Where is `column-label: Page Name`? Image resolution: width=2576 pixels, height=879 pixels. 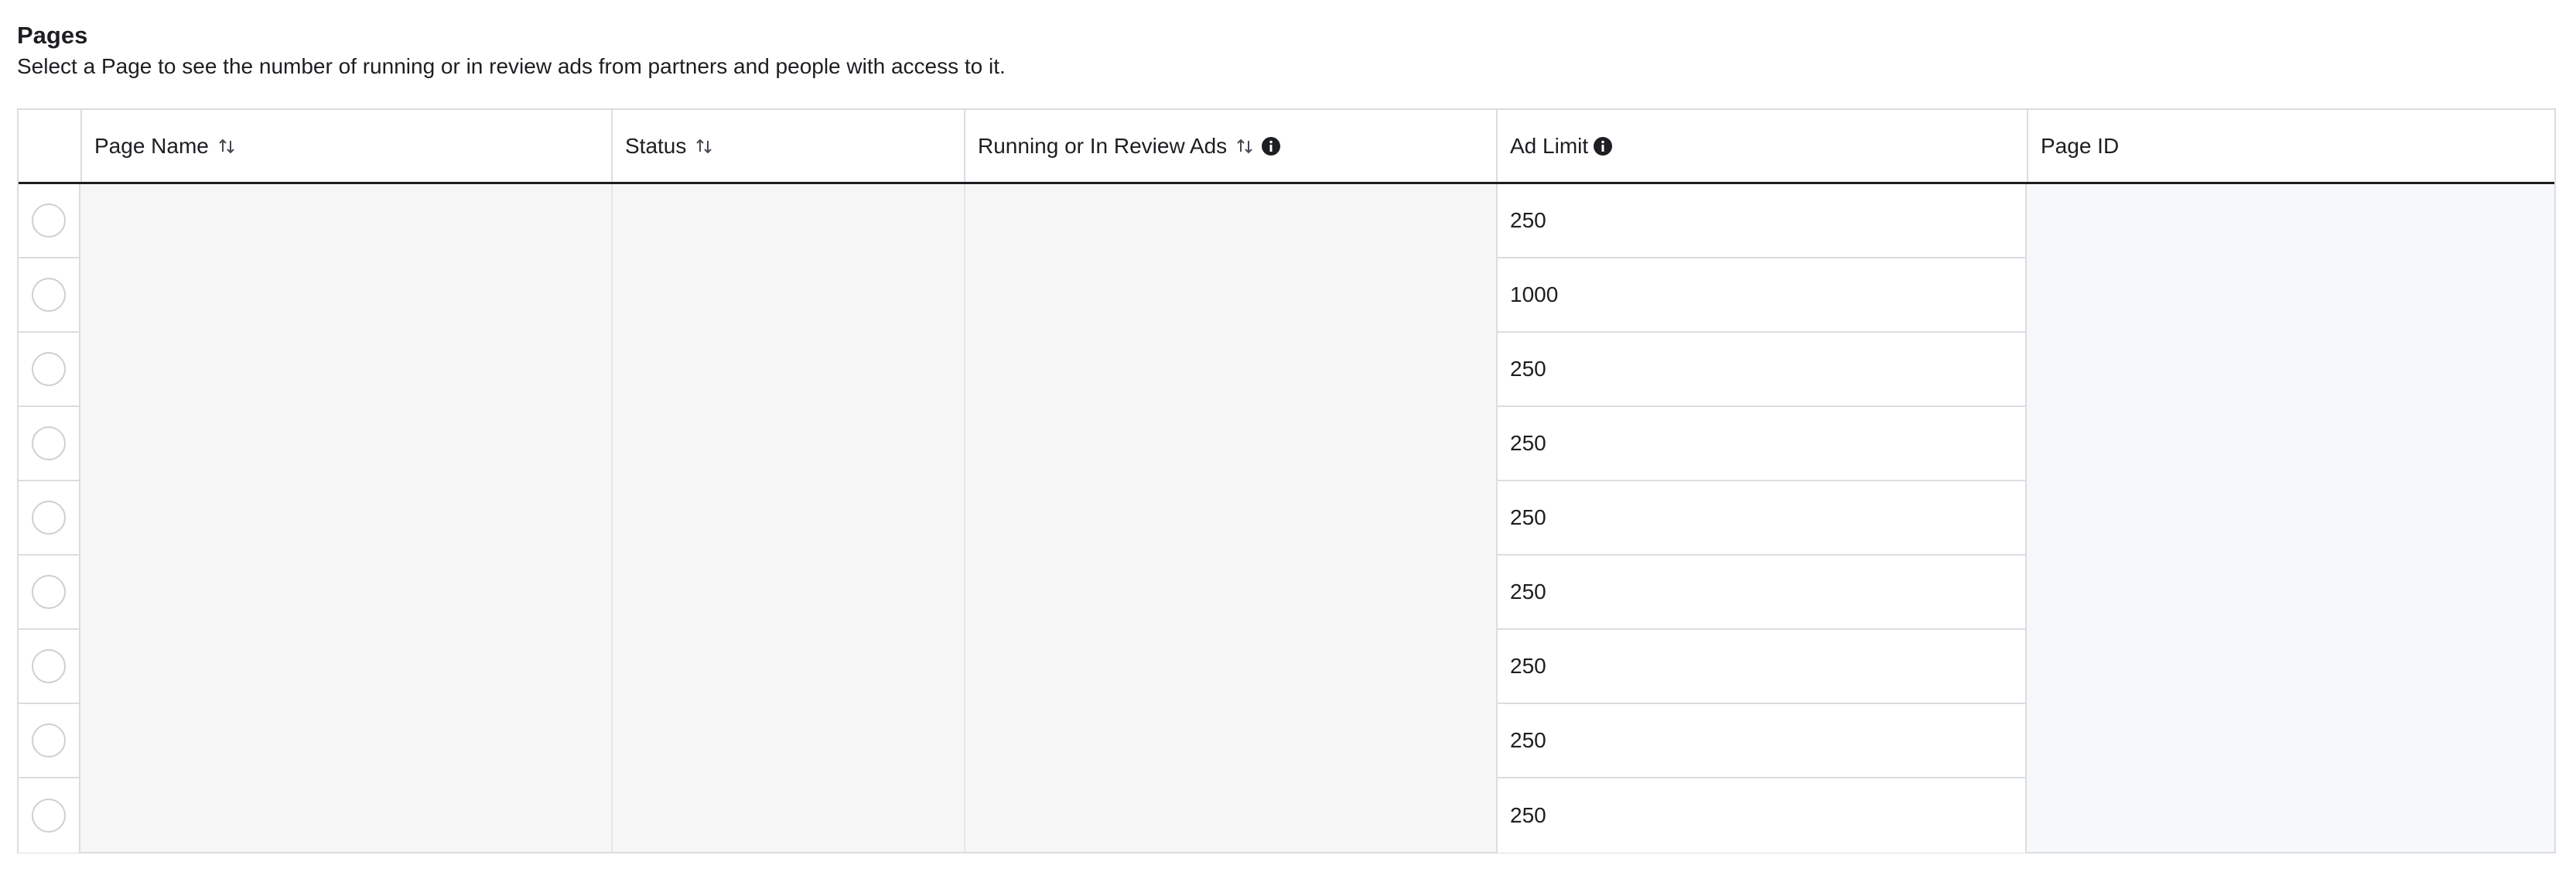 column-label: Page Name is located at coordinates (151, 146).